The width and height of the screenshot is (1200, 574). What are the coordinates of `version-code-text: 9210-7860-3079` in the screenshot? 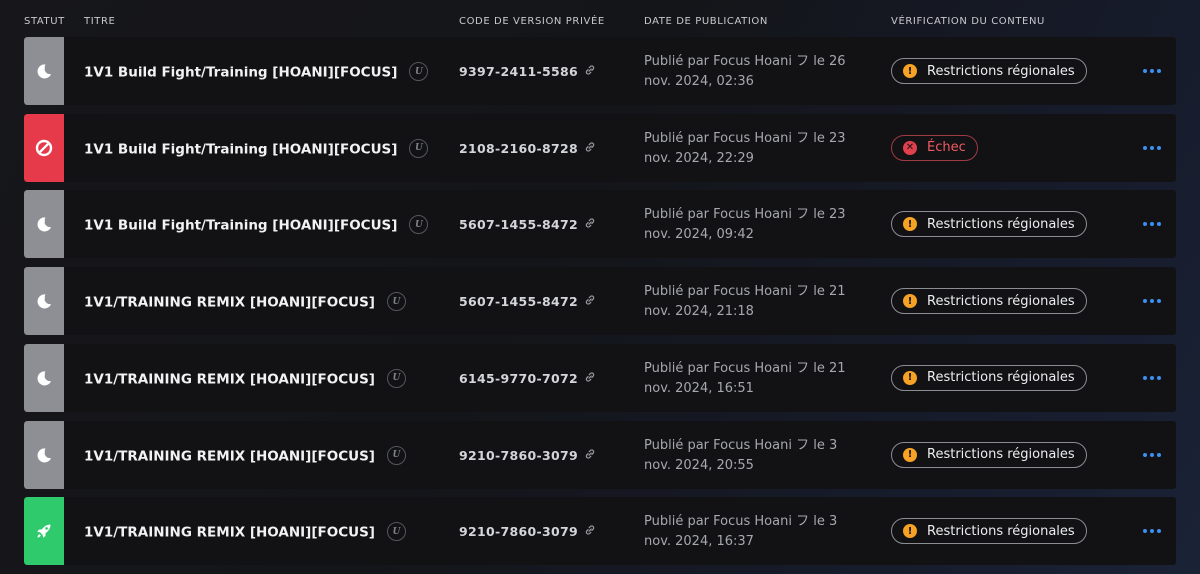 It's located at (518, 455).